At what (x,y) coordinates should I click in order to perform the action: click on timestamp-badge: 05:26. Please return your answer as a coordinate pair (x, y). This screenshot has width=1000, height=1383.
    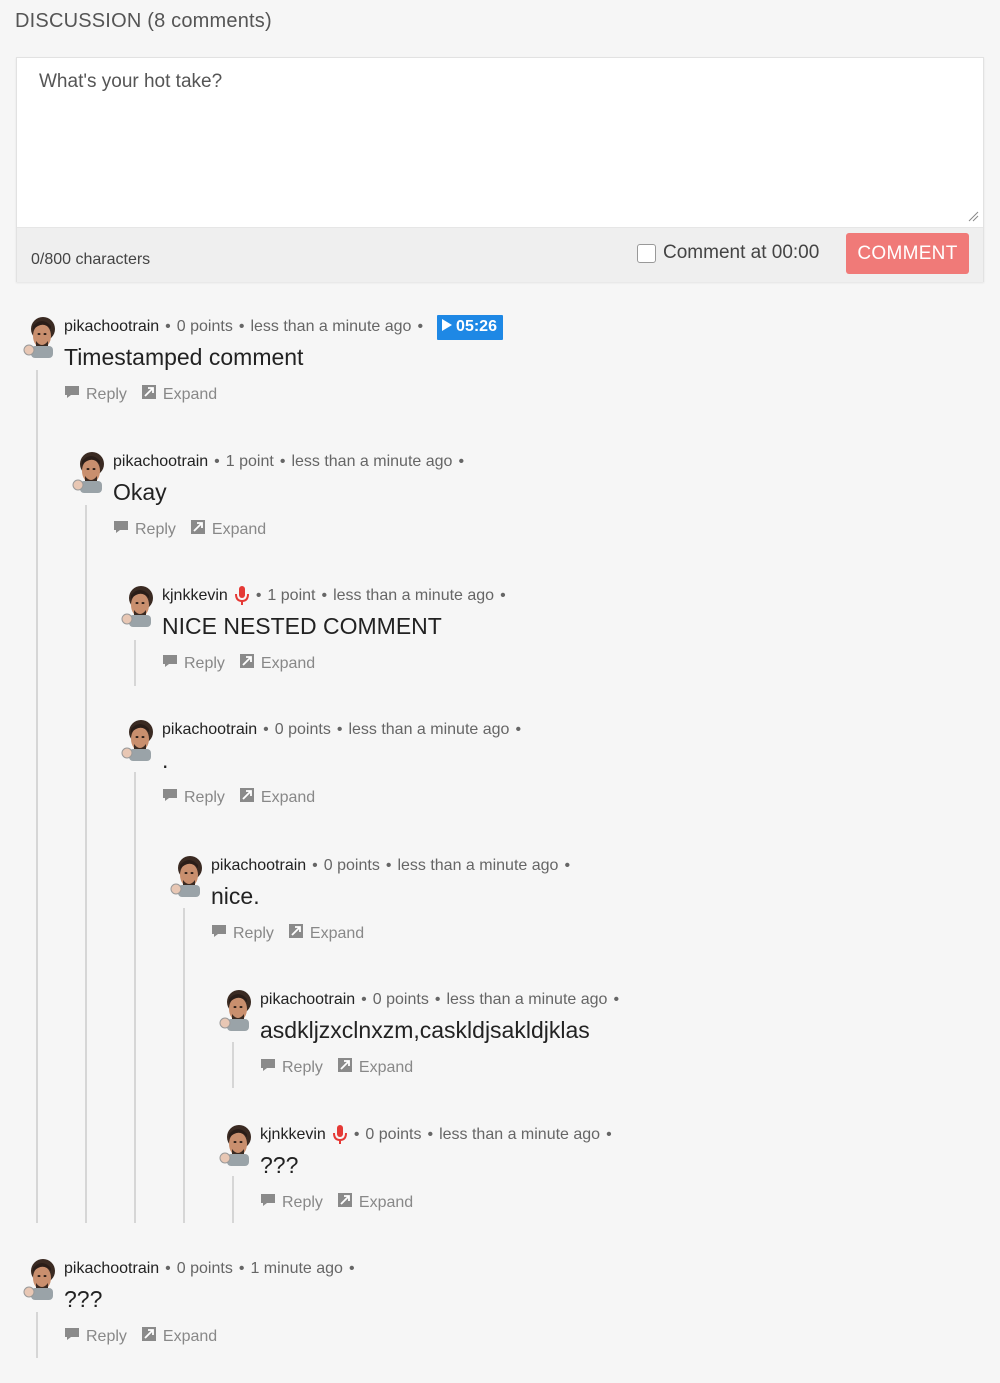
    Looking at the image, I should click on (470, 327).